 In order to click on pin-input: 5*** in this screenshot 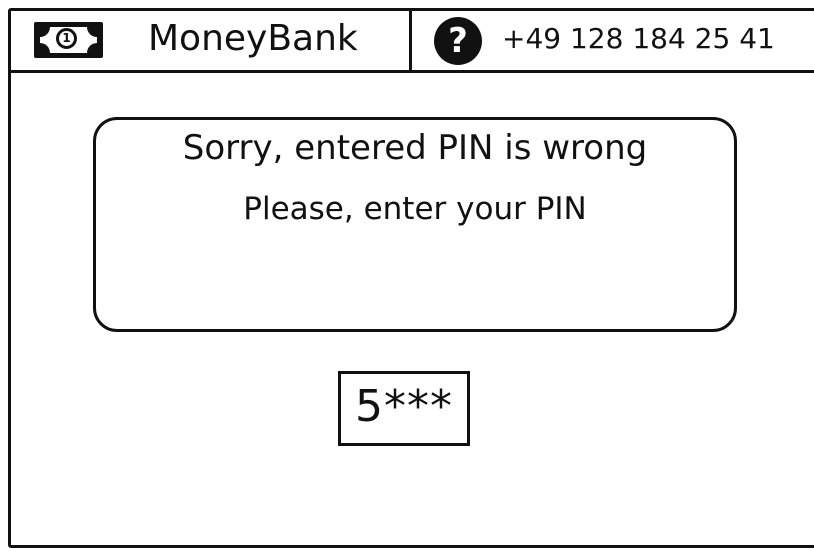, I will do `click(404, 408)`.